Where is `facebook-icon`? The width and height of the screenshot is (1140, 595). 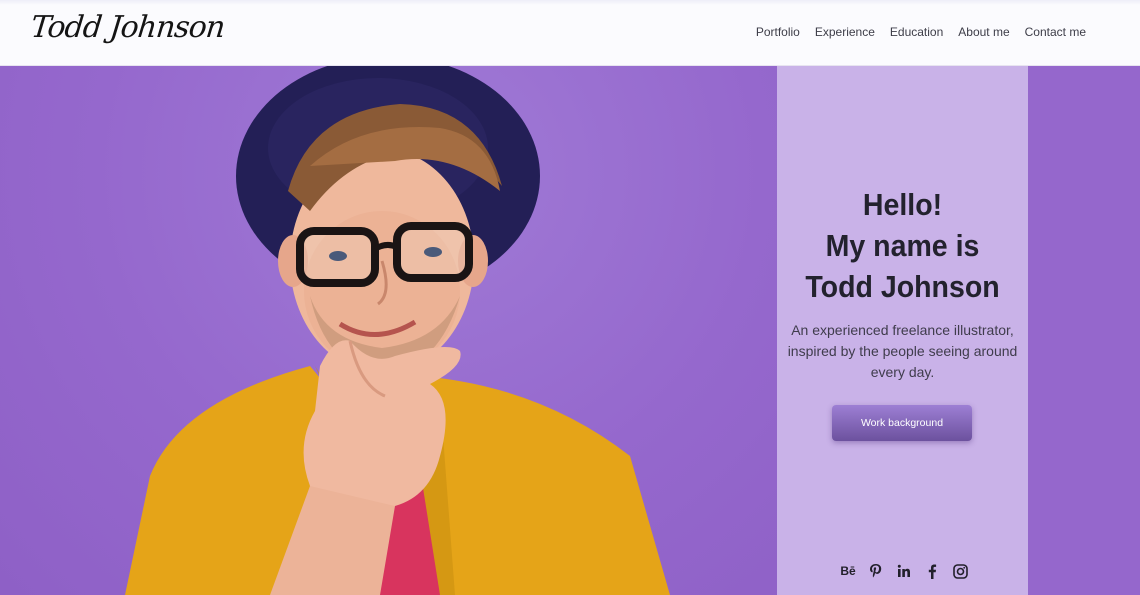
facebook-icon is located at coordinates (932, 571).